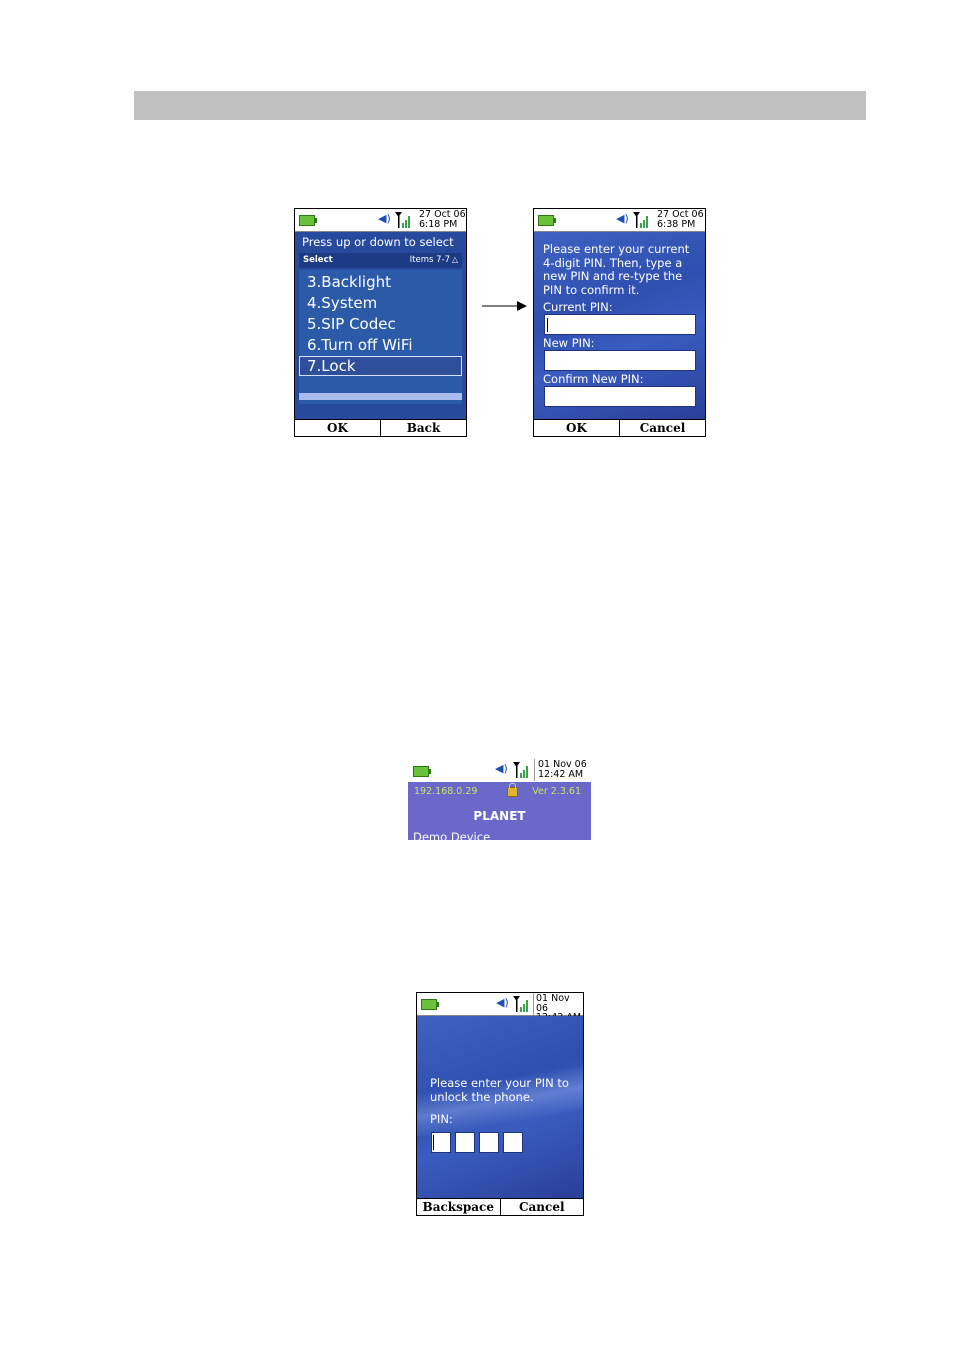 This screenshot has height=1351, width=954. I want to click on brand-name: PLANET, so click(499, 816).